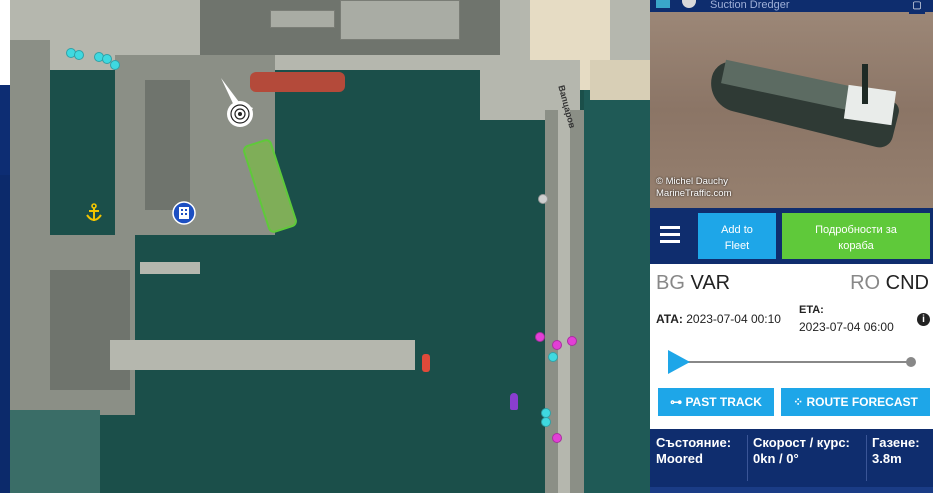 This screenshot has height=493, width=933. Describe the element at coordinates (94, 213) in the screenshot. I see `anchor-icon` at that location.